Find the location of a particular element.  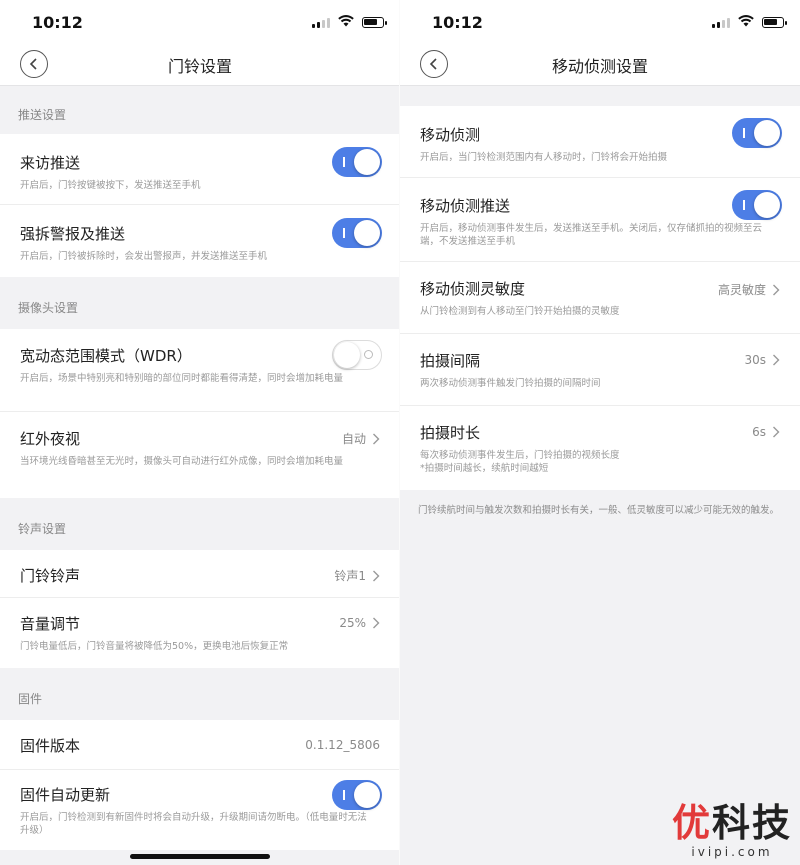

sensitivity-value: 高灵敏度 is located at coordinates (741, 290).